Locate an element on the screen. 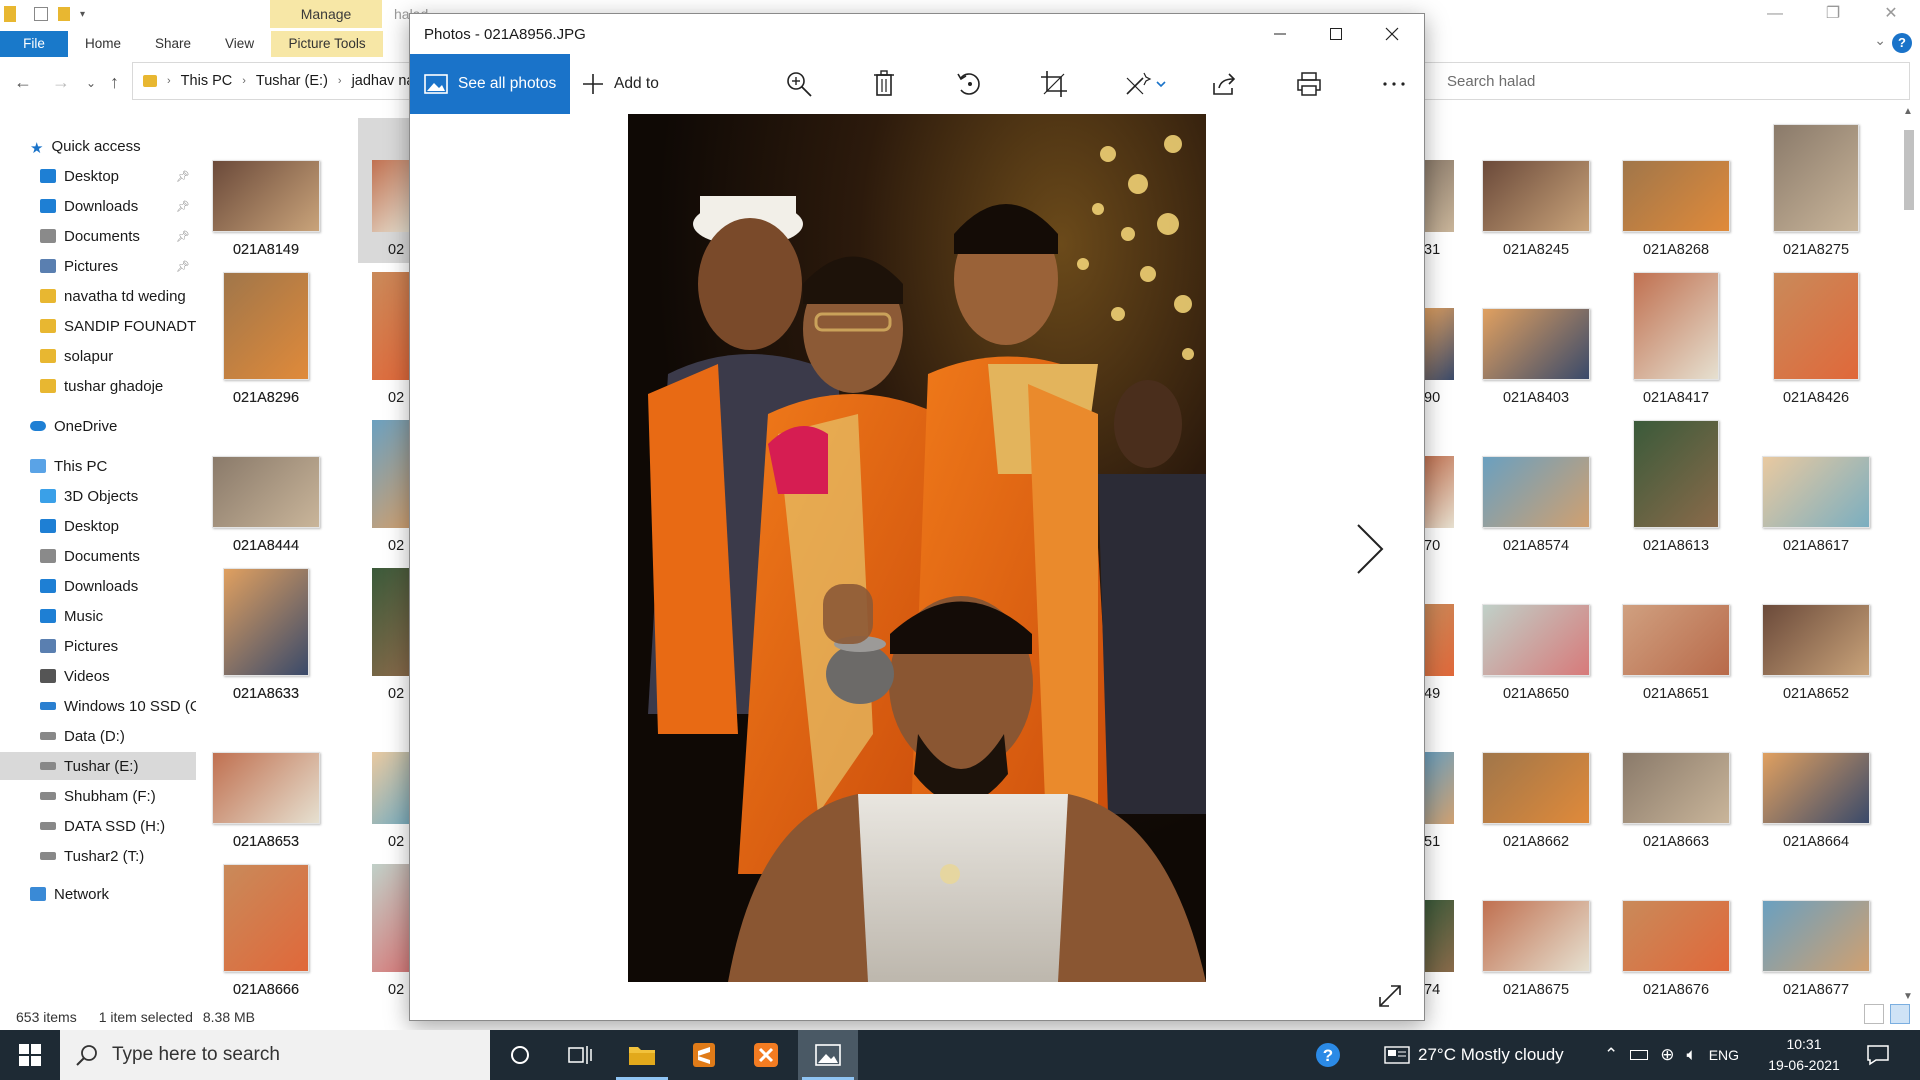 The image size is (1920, 1080). xampp-taskbar-button is located at coordinates (766, 1055).